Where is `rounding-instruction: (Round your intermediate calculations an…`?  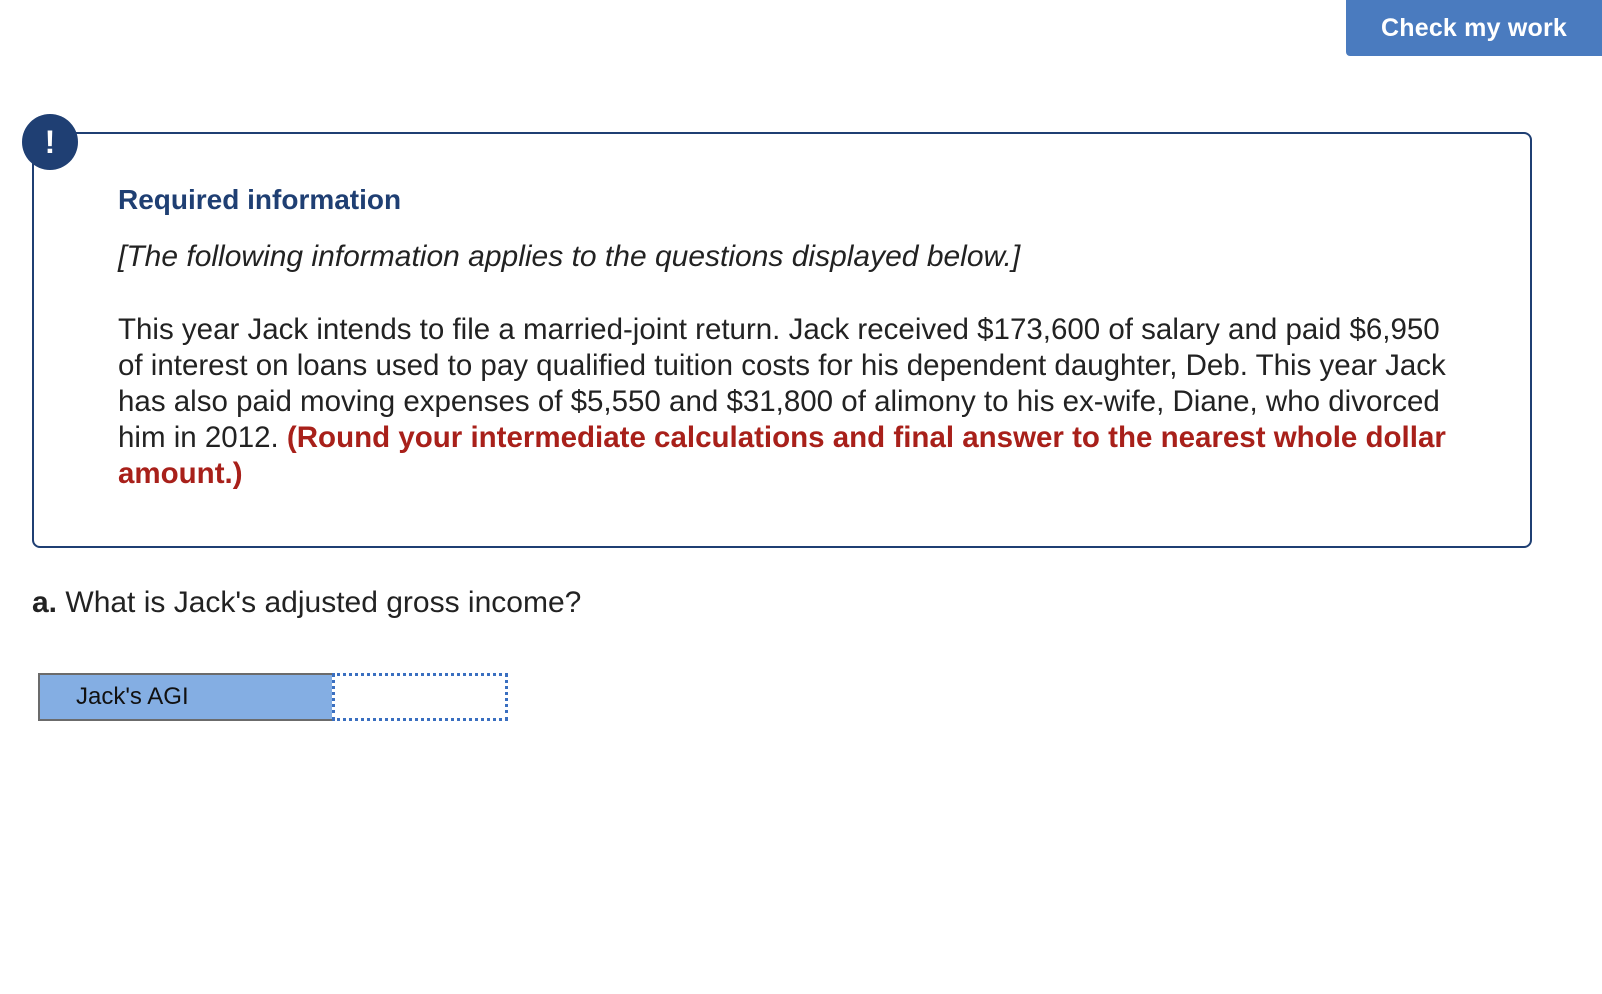 rounding-instruction: (Round your intermediate calculations an… is located at coordinates (782, 455).